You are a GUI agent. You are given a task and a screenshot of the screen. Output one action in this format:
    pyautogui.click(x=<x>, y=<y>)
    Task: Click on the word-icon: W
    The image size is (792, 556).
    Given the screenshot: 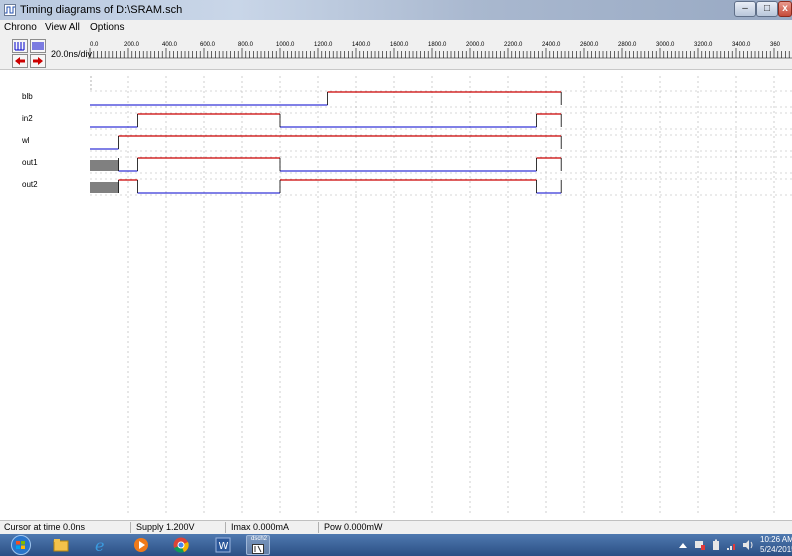 What is the action you would take?
    pyautogui.click(x=223, y=545)
    